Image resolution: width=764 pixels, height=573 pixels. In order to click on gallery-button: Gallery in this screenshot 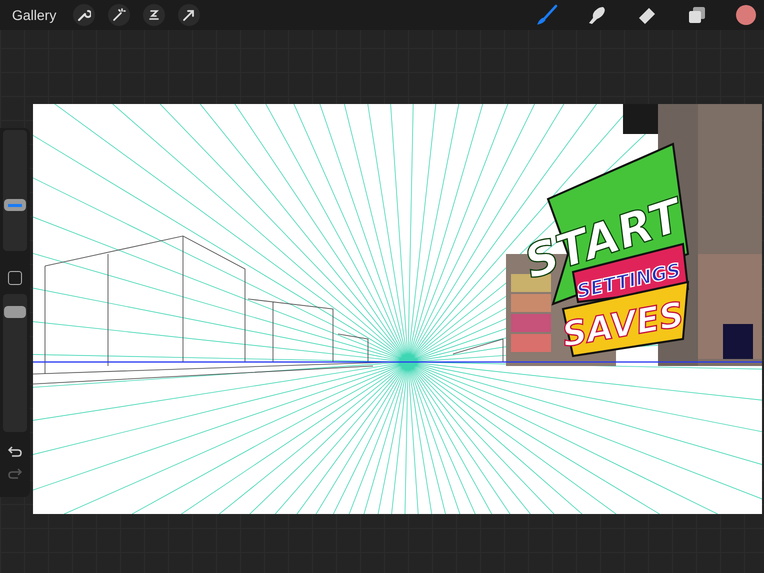, I will do `click(34, 15)`.